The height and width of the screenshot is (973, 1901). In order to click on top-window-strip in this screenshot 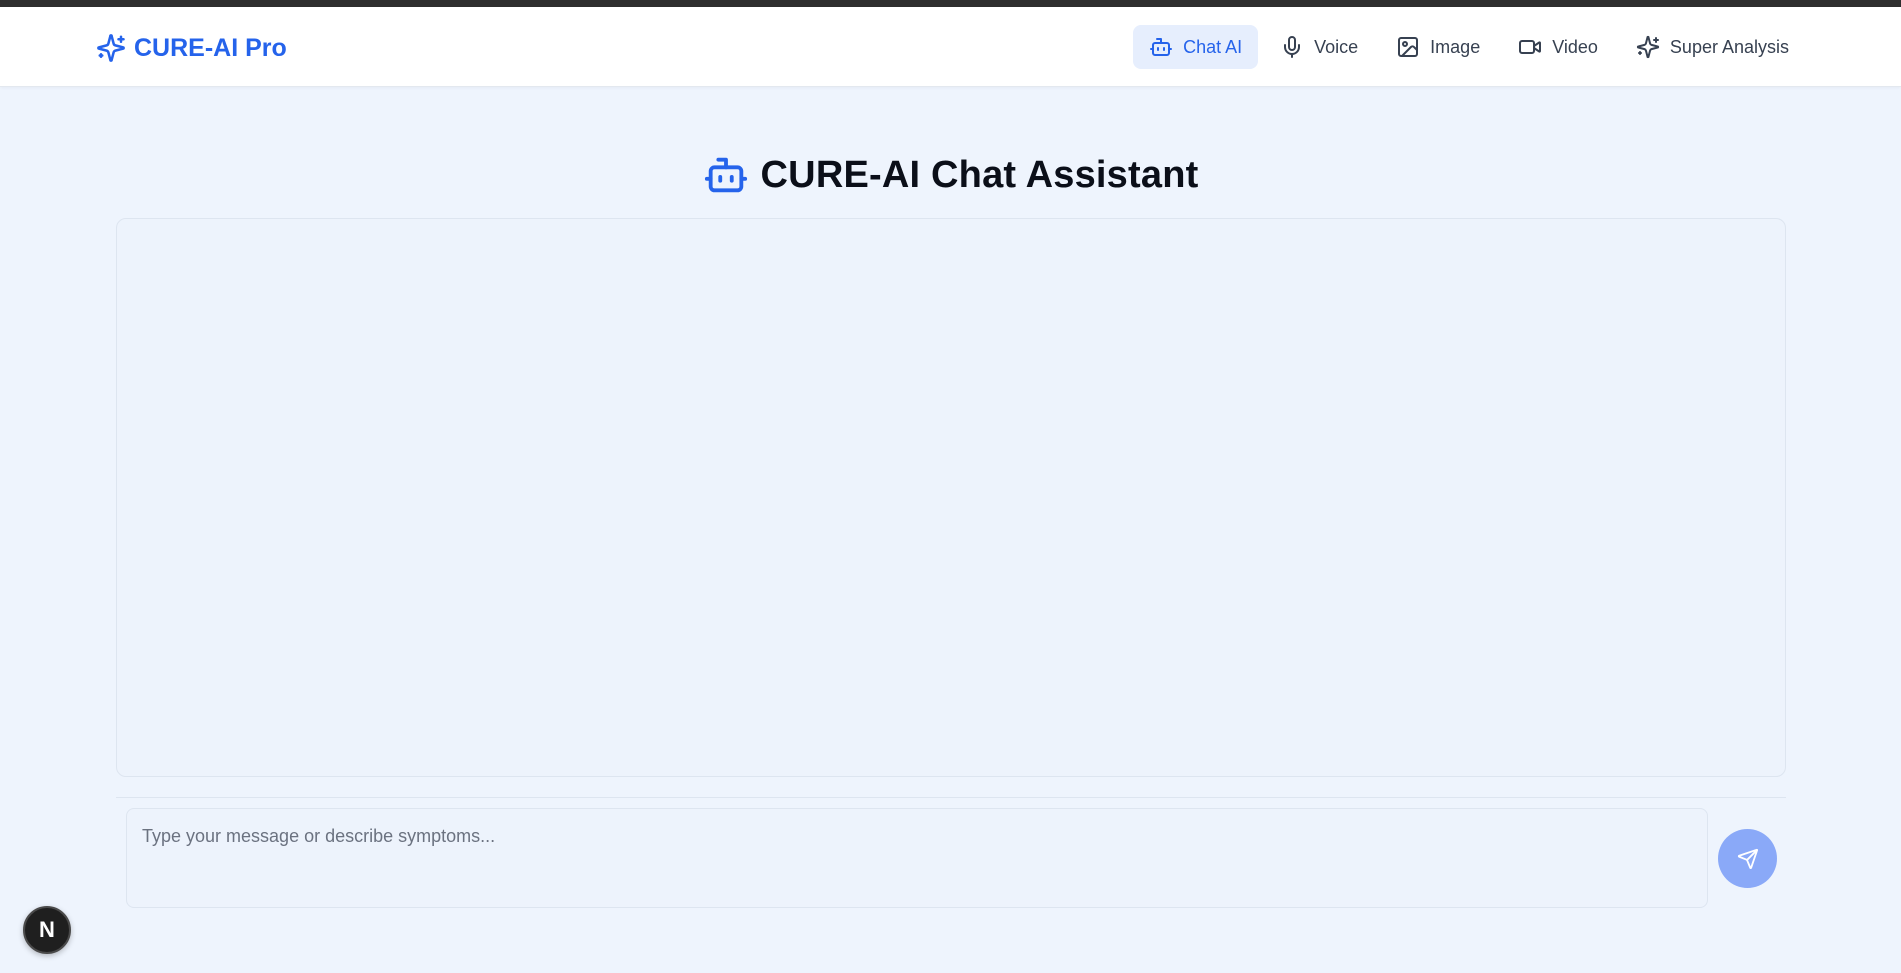, I will do `click(950, 3)`.